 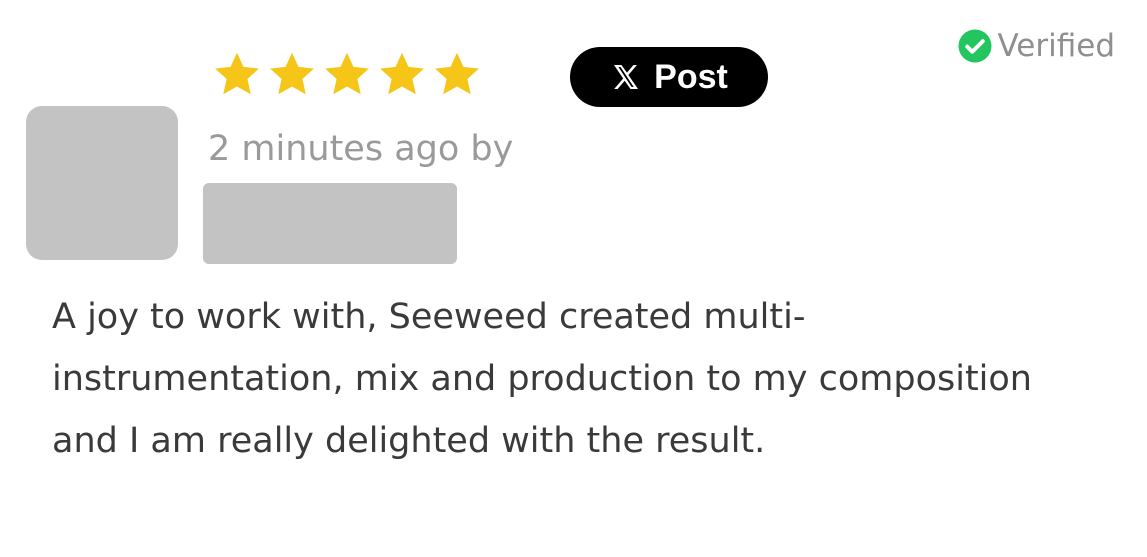 What do you see at coordinates (102, 183) in the screenshot?
I see `avatar` at bounding box center [102, 183].